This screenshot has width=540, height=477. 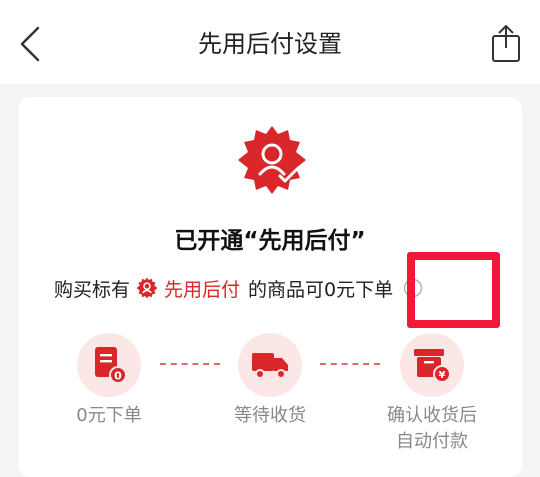 What do you see at coordinates (321, 289) in the screenshot?
I see `description-suffix: 的商品可0元下单` at bounding box center [321, 289].